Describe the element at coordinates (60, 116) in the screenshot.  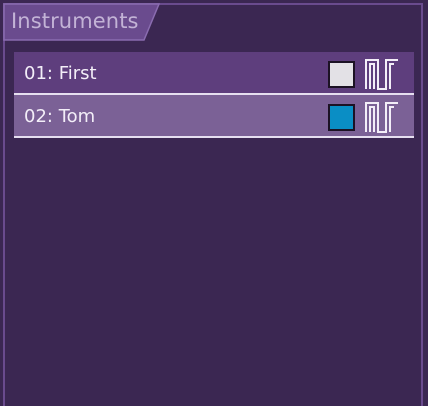
I see `instrument-name: 02: Tom` at that location.